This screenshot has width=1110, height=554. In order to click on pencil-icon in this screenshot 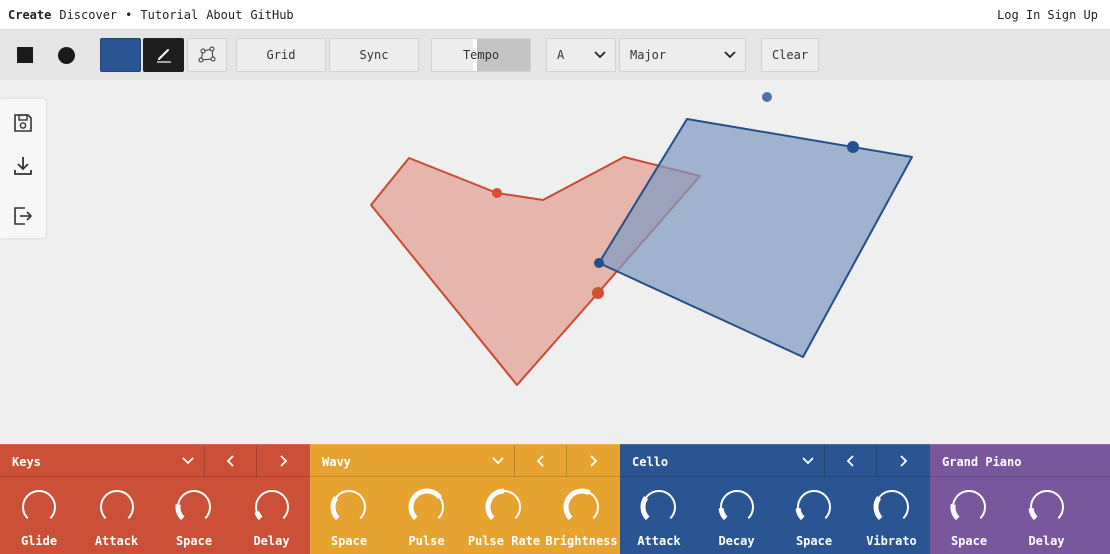, I will do `click(163, 56)`.